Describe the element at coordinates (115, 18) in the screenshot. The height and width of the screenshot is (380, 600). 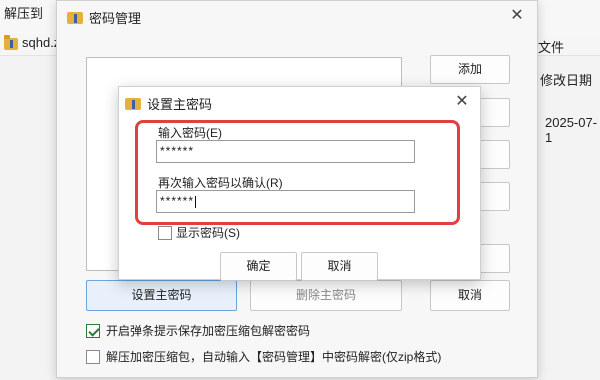
I see `password-manager-title: 密码管理` at that location.